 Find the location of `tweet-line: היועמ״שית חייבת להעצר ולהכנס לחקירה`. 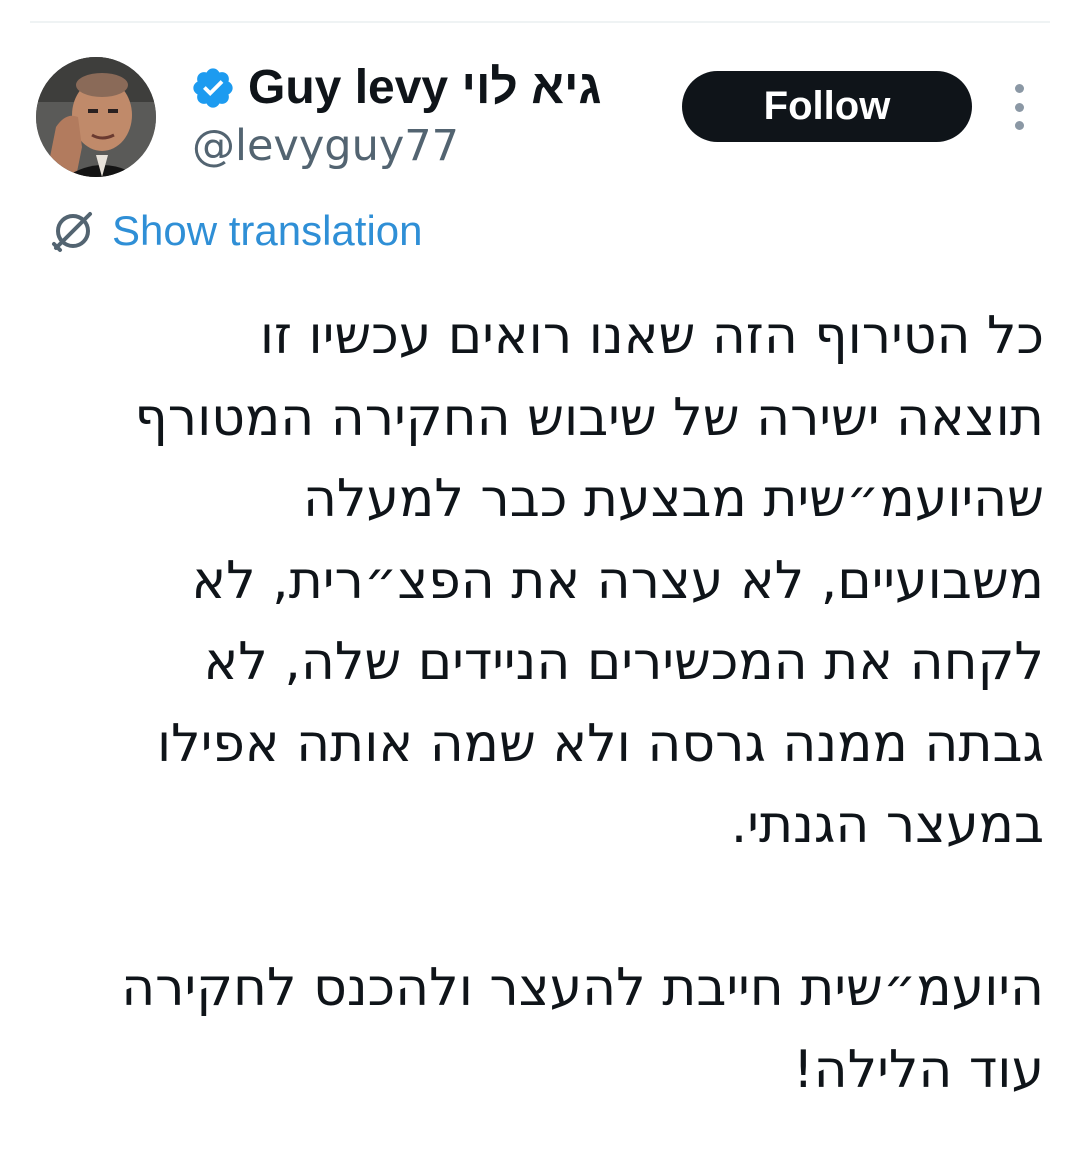

tweet-line: היועמ״שית חייבת להעצר ולהכנס לחקירה is located at coordinates (582, 988).